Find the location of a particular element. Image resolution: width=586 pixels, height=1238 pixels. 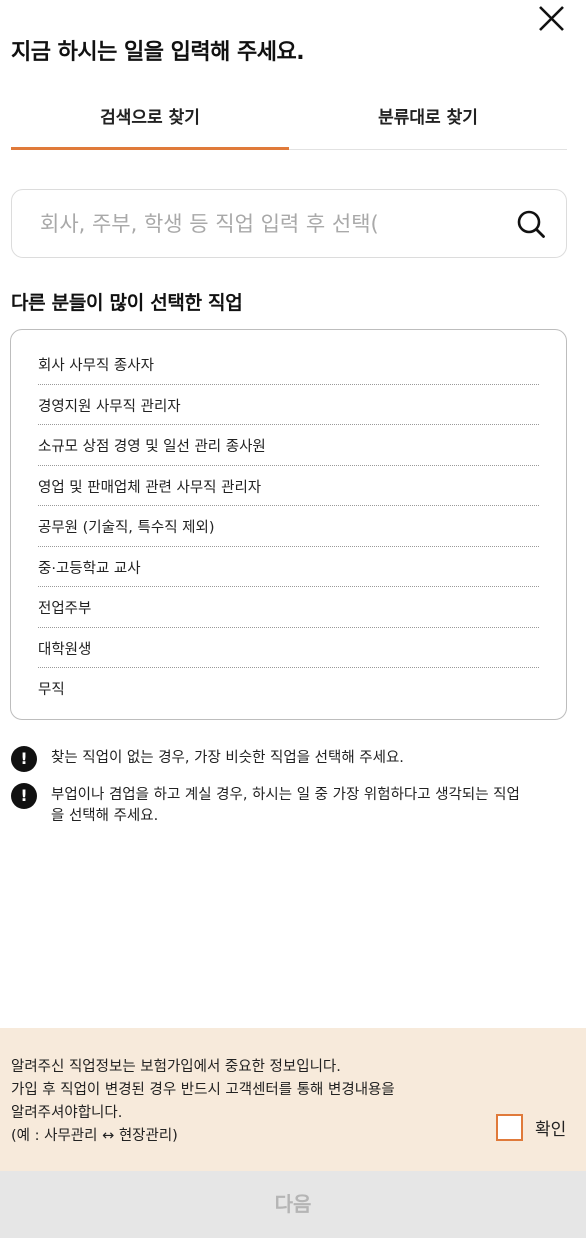

close-icon is located at coordinates (551, 18).